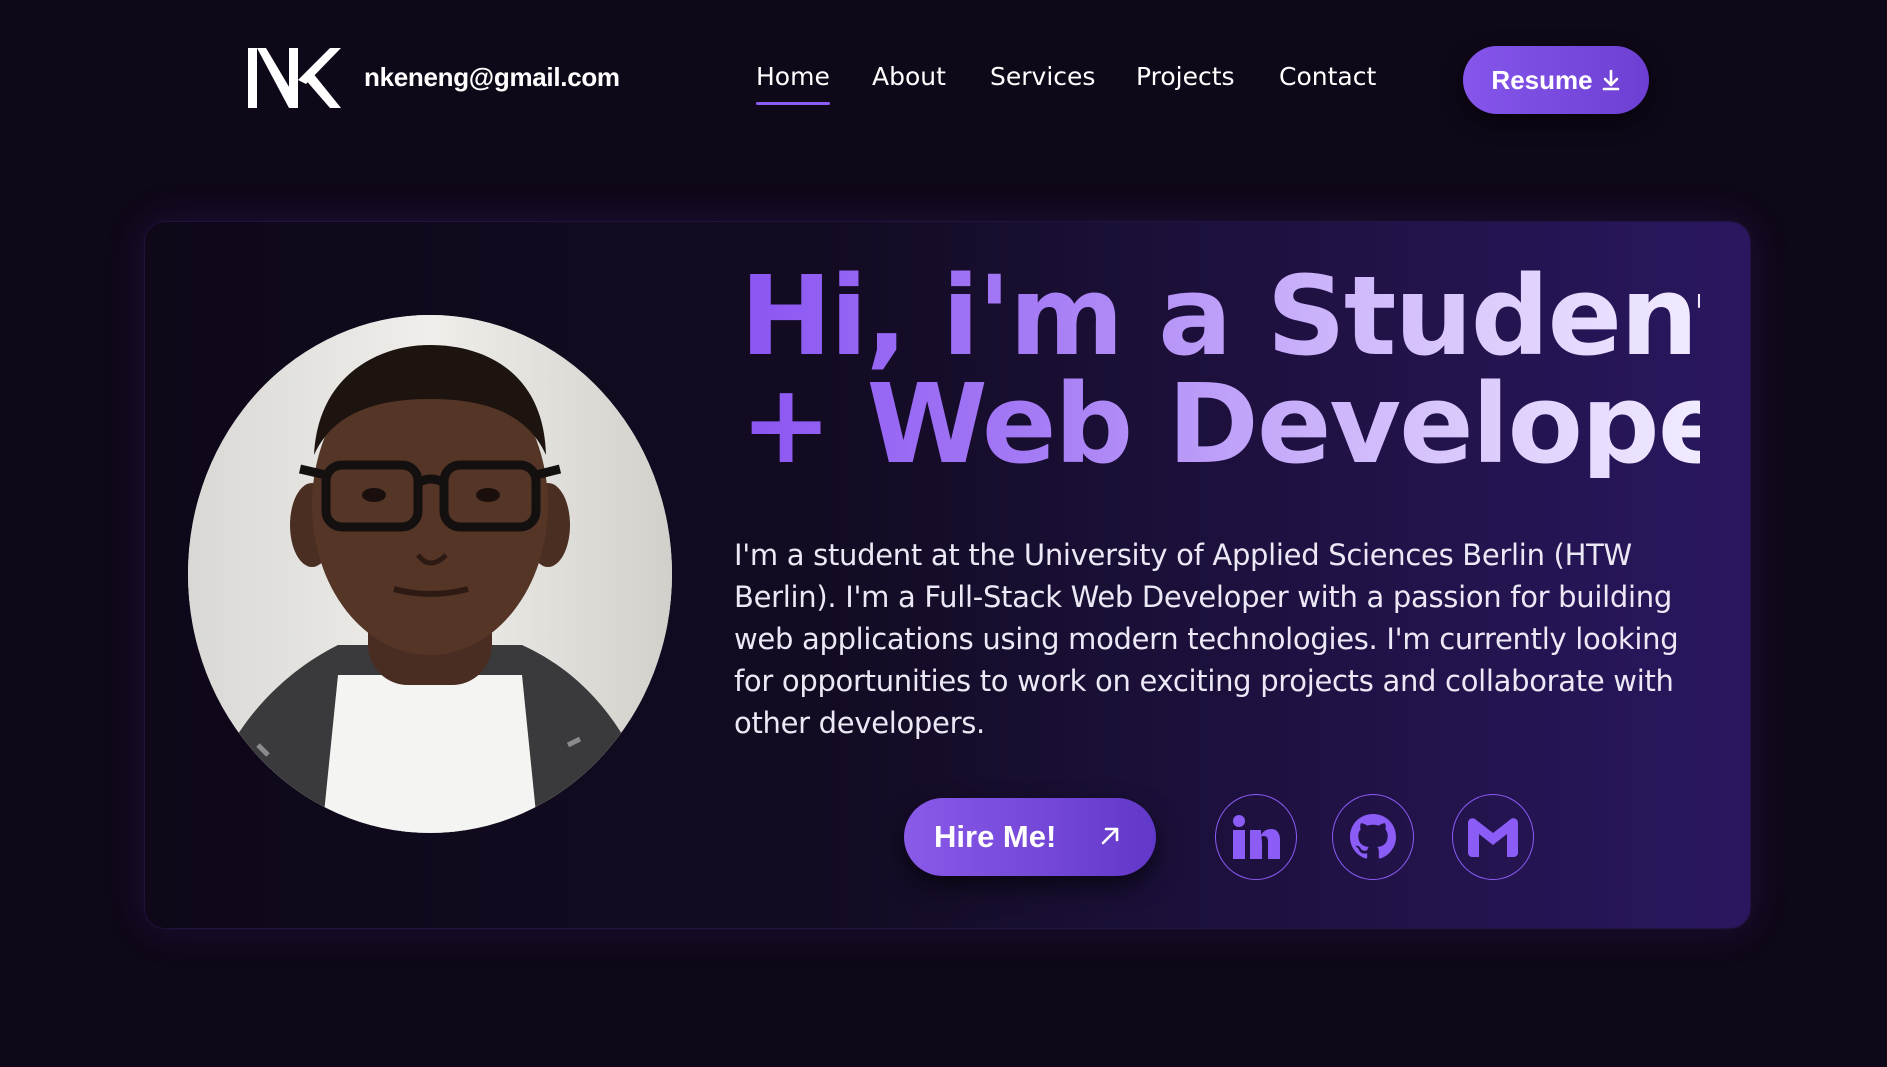  I want to click on gmail-link, so click(1493, 837).